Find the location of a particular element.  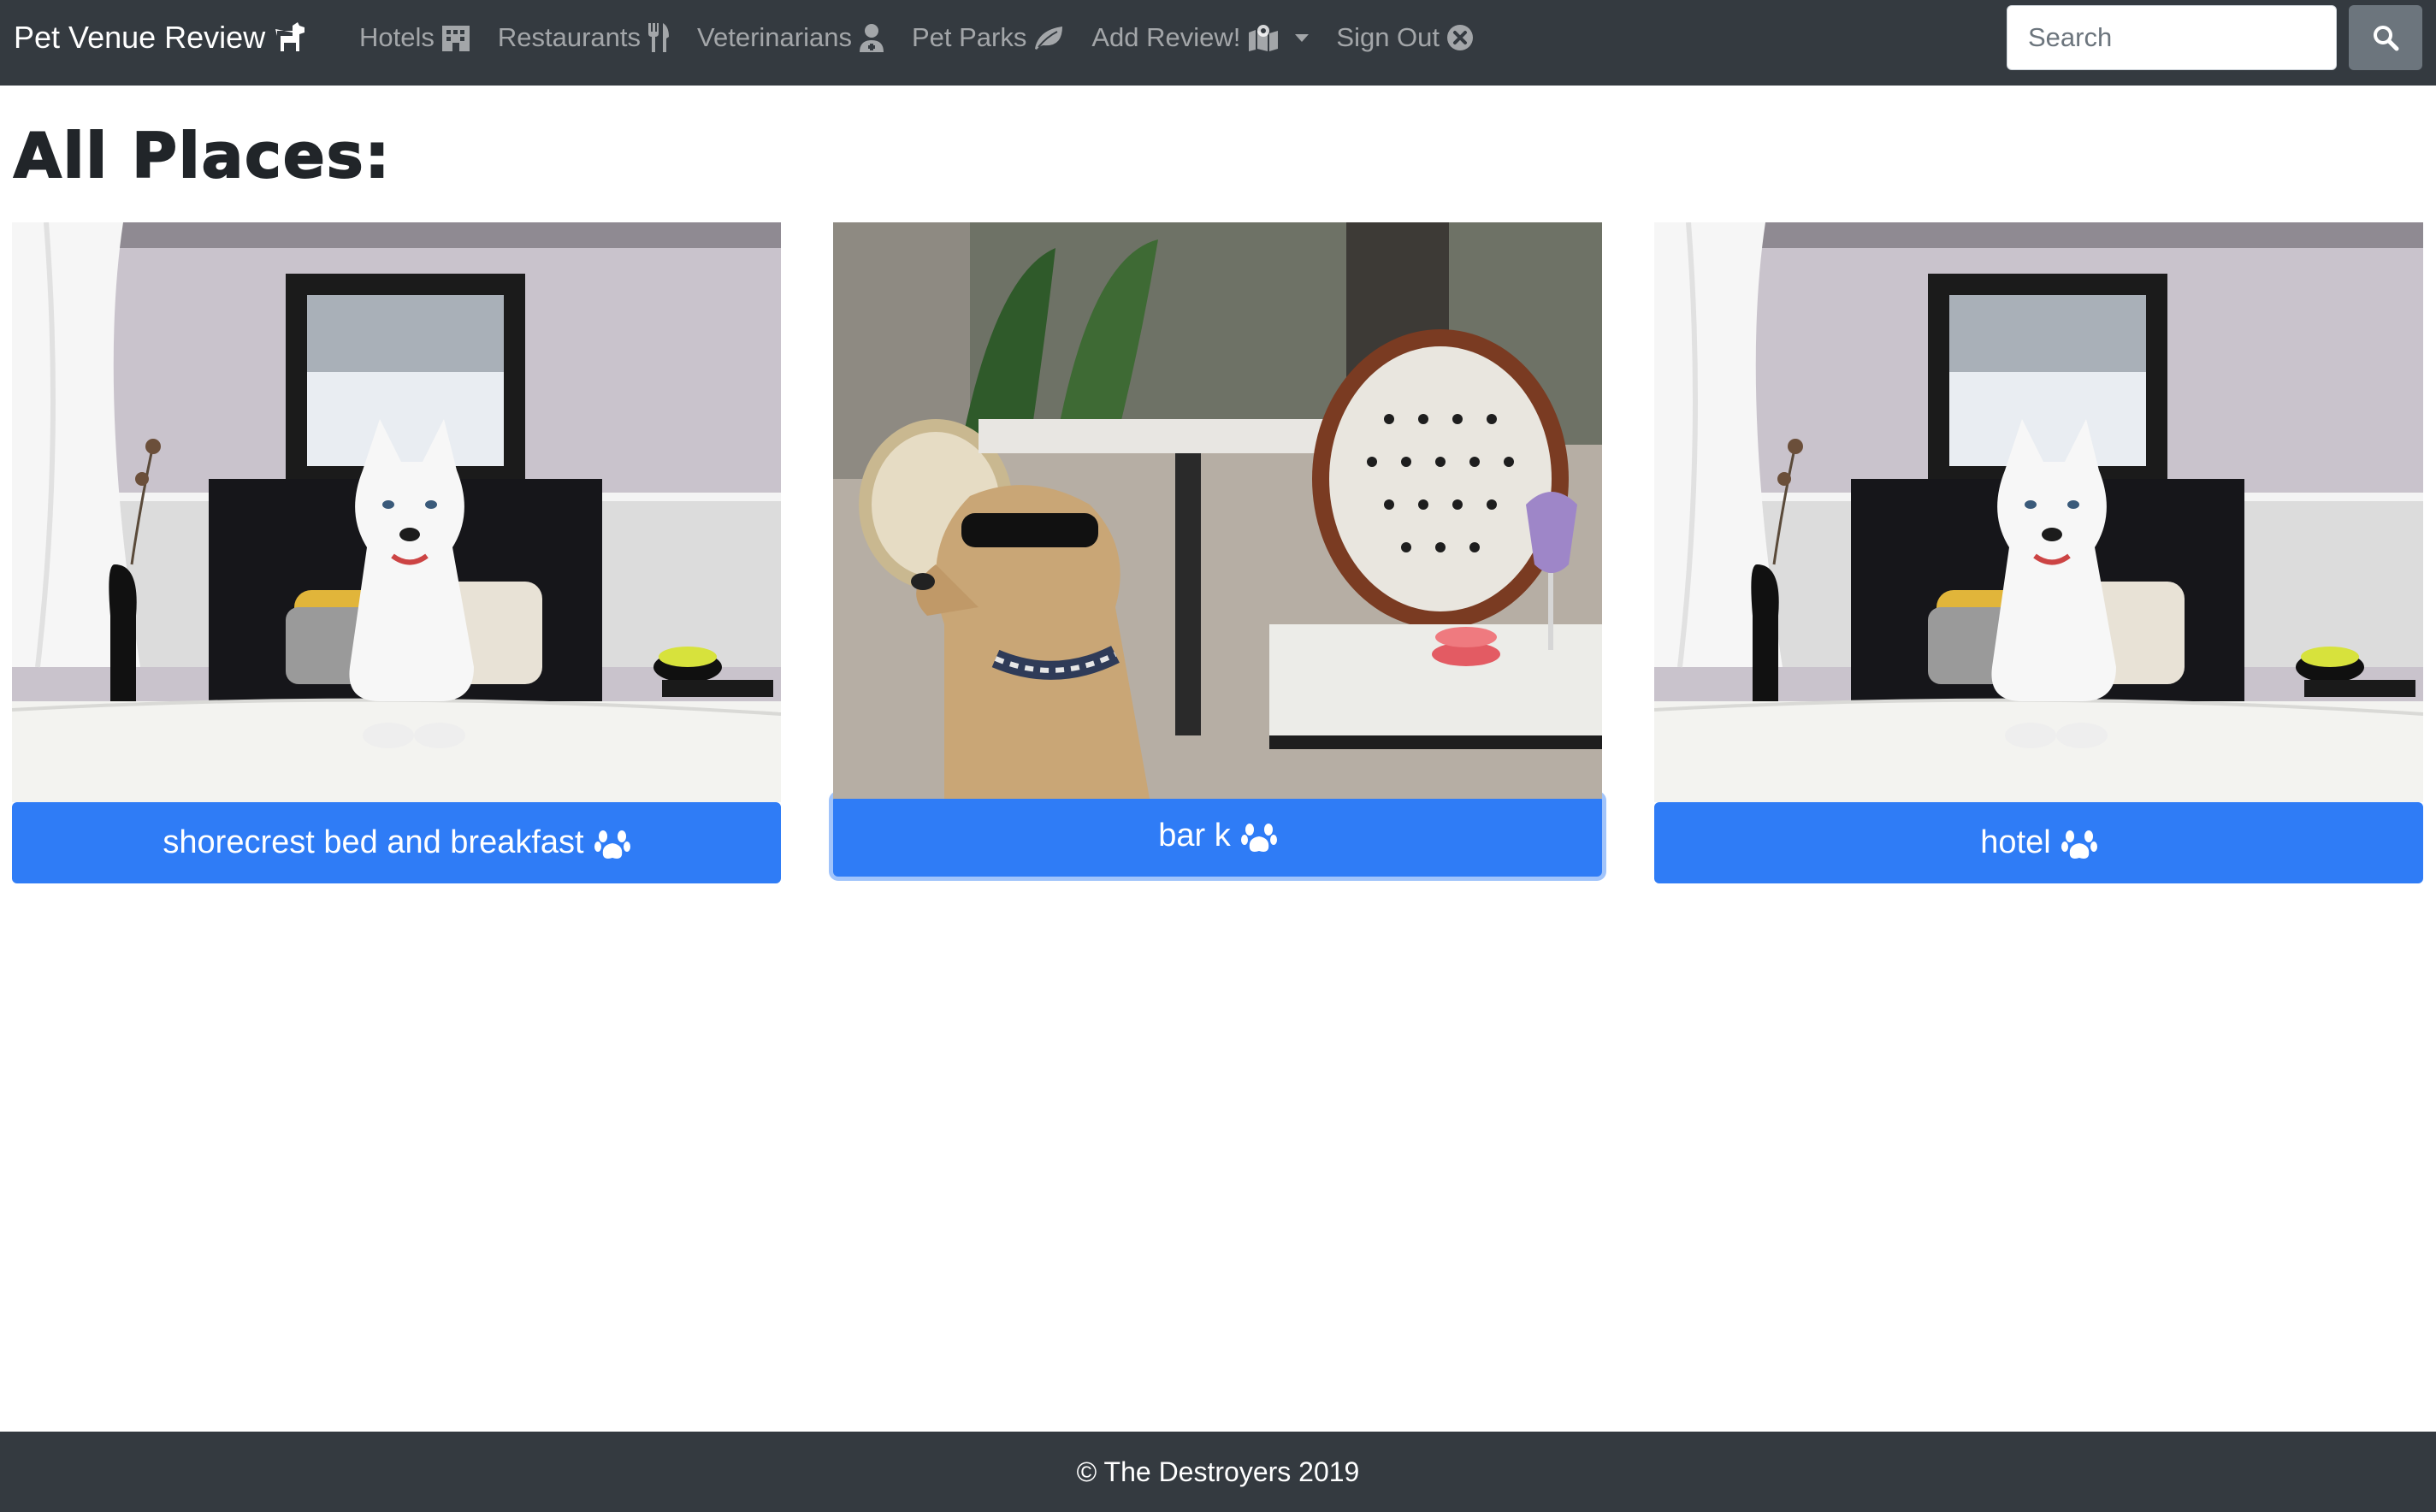

nav-veterinarians: Veterinarians is located at coordinates (790, 37).